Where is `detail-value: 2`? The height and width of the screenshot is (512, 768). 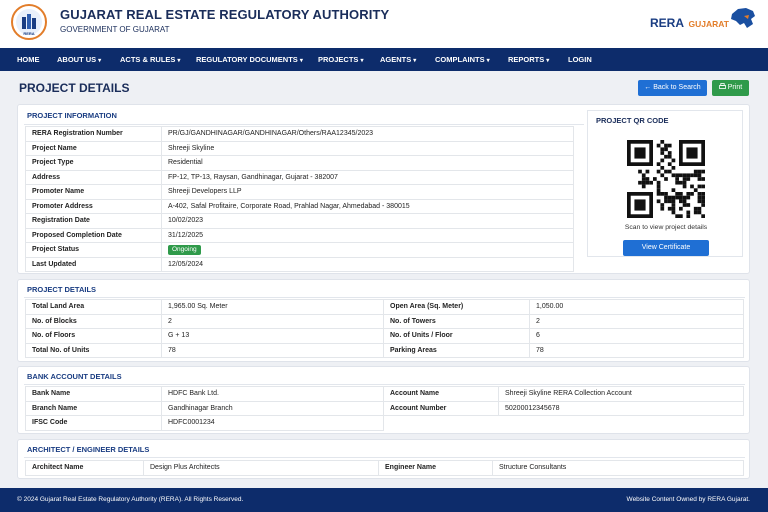 detail-value: 2 is located at coordinates (636, 321).